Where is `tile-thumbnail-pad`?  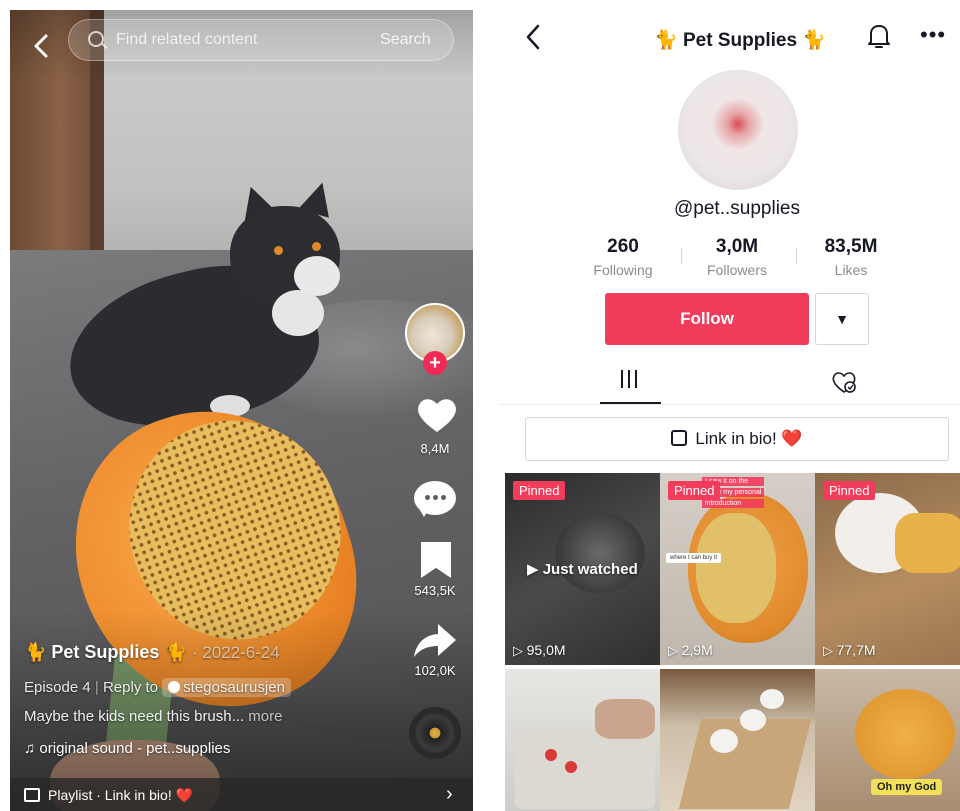
tile-thumbnail-pad is located at coordinates (736, 568).